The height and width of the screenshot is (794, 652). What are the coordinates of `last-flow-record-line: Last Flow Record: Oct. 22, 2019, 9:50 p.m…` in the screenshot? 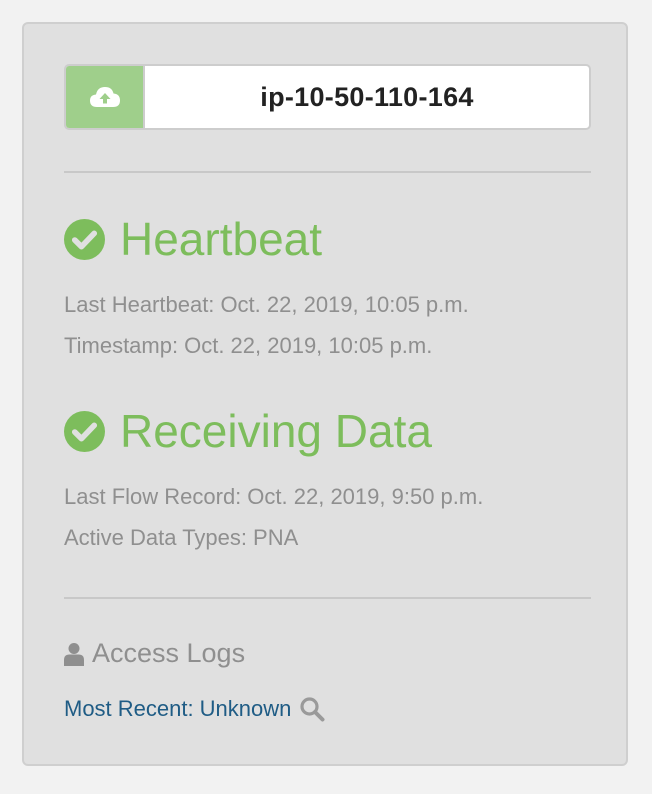 It's located at (273, 497).